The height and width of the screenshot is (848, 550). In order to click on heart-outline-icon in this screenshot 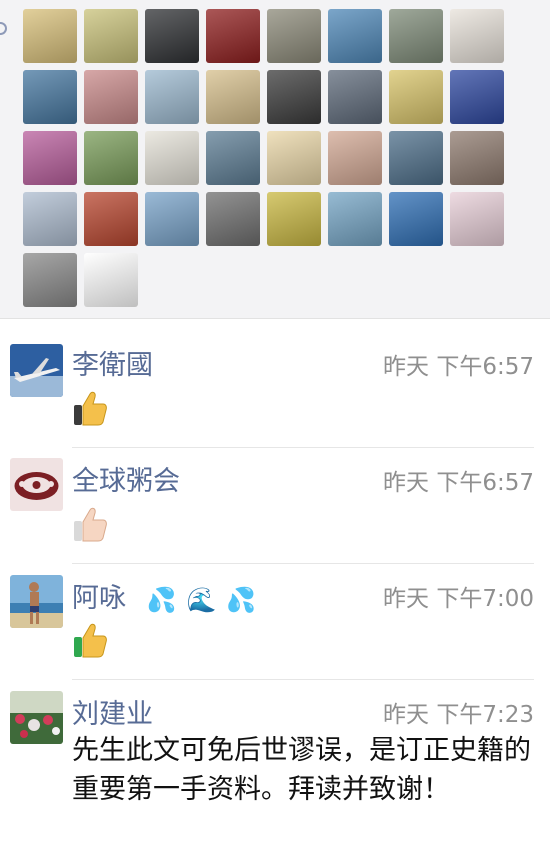, I will do `click(3, 28)`.